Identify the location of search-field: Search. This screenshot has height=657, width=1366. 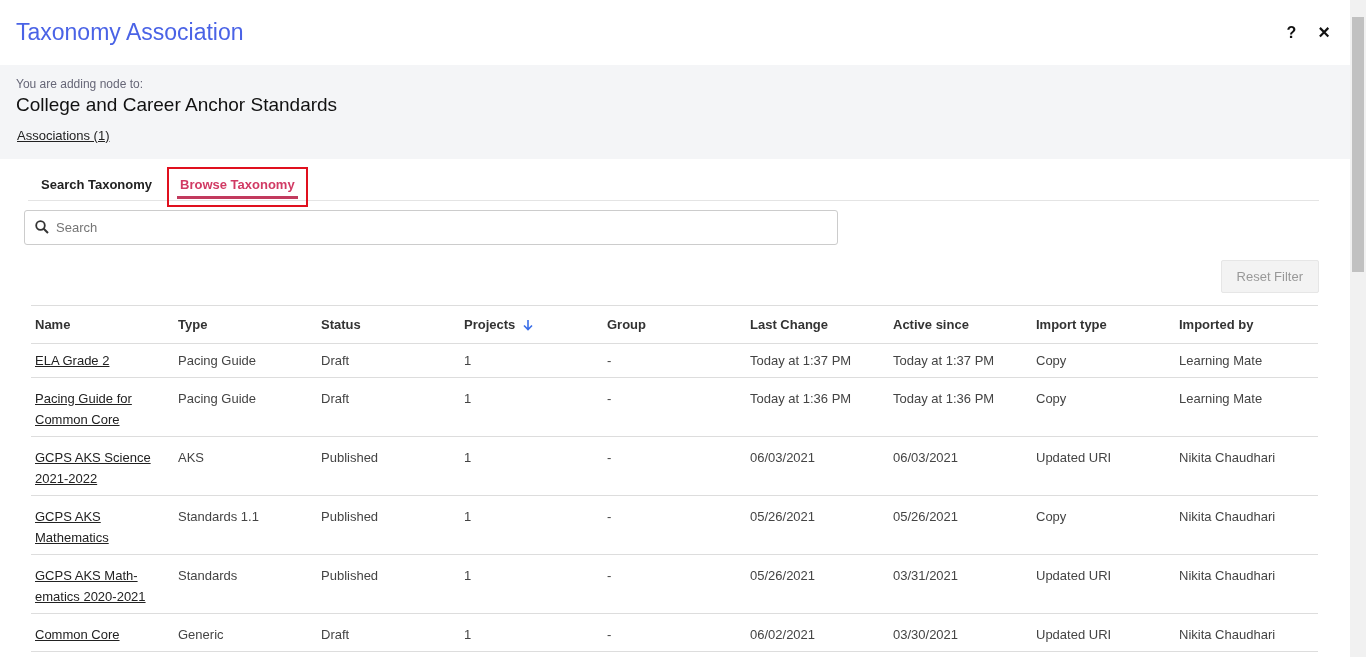
(431, 227).